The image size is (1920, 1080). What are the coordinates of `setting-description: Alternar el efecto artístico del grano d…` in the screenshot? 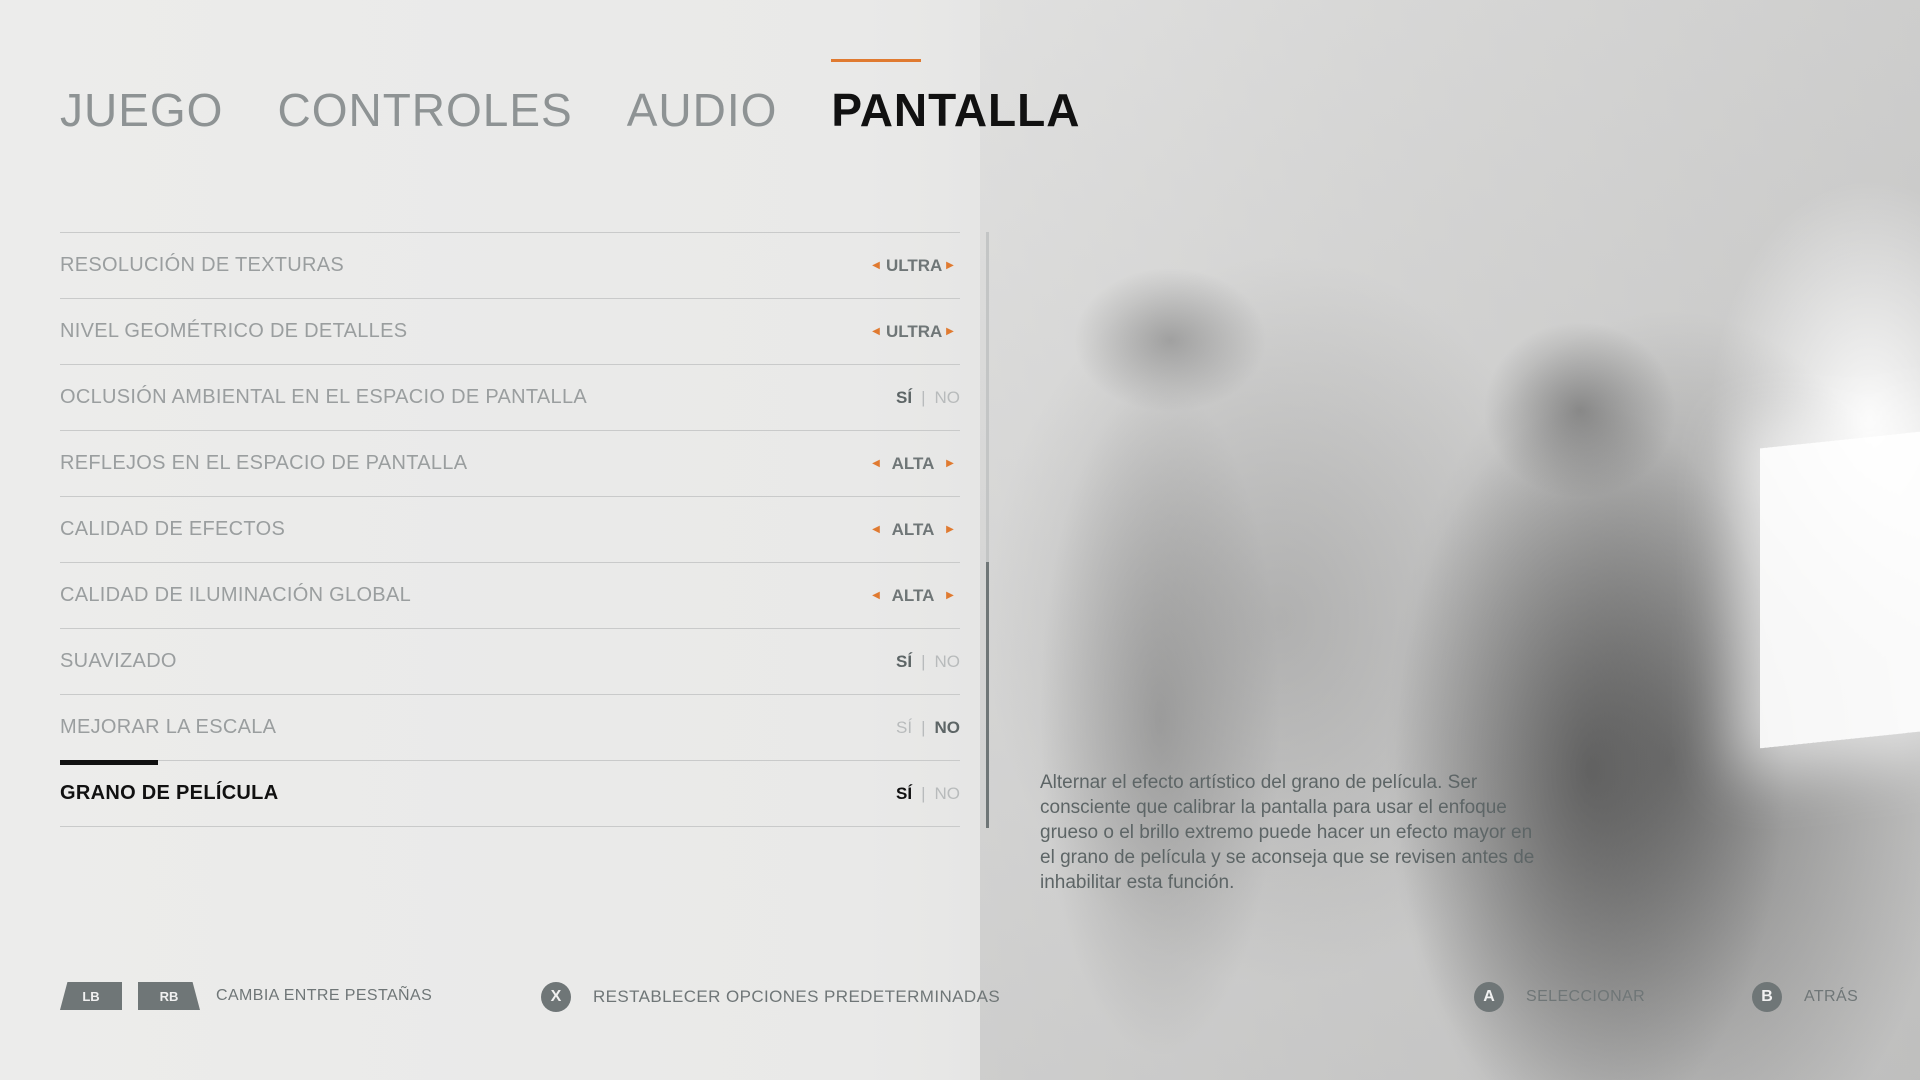 It's located at (1287, 832).